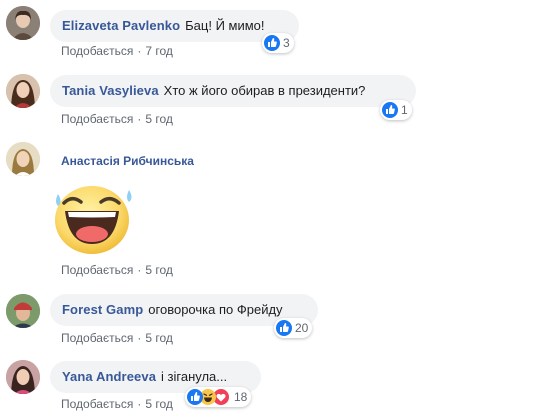 This screenshot has width=541, height=412. I want to click on reaction-count: 20, so click(302, 328).